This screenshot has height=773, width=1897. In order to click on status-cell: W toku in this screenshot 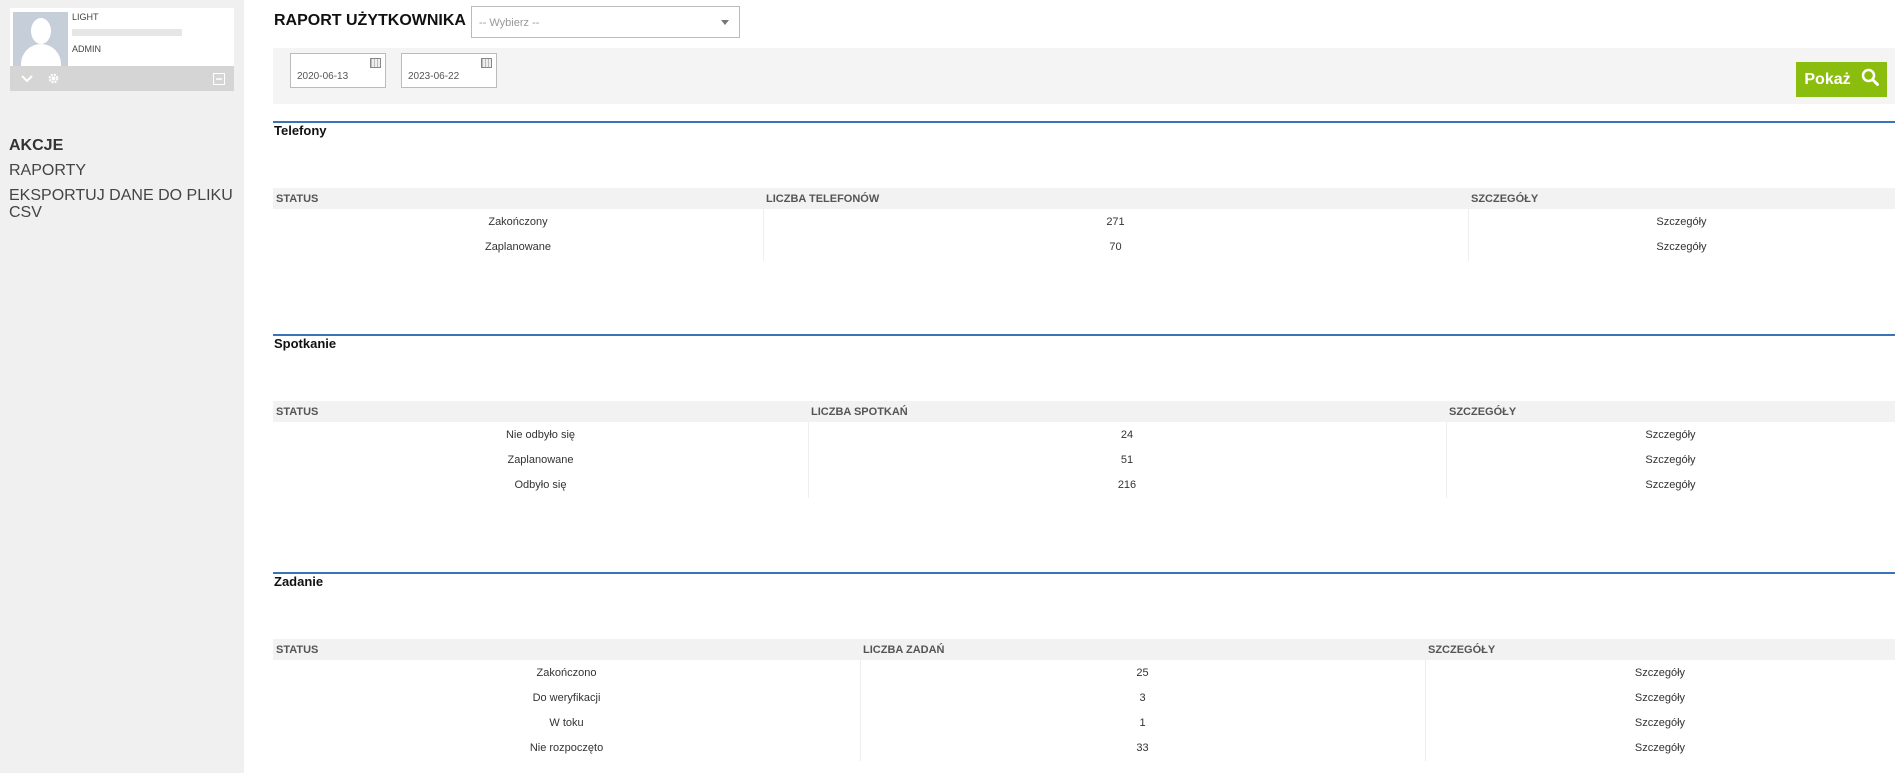, I will do `click(566, 723)`.